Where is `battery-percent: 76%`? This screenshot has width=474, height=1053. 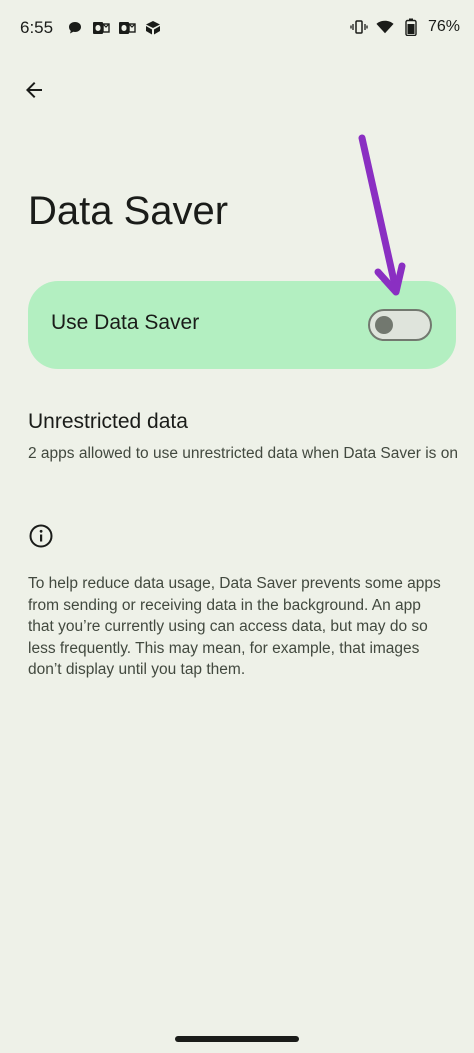
battery-percent: 76% is located at coordinates (443, 26).